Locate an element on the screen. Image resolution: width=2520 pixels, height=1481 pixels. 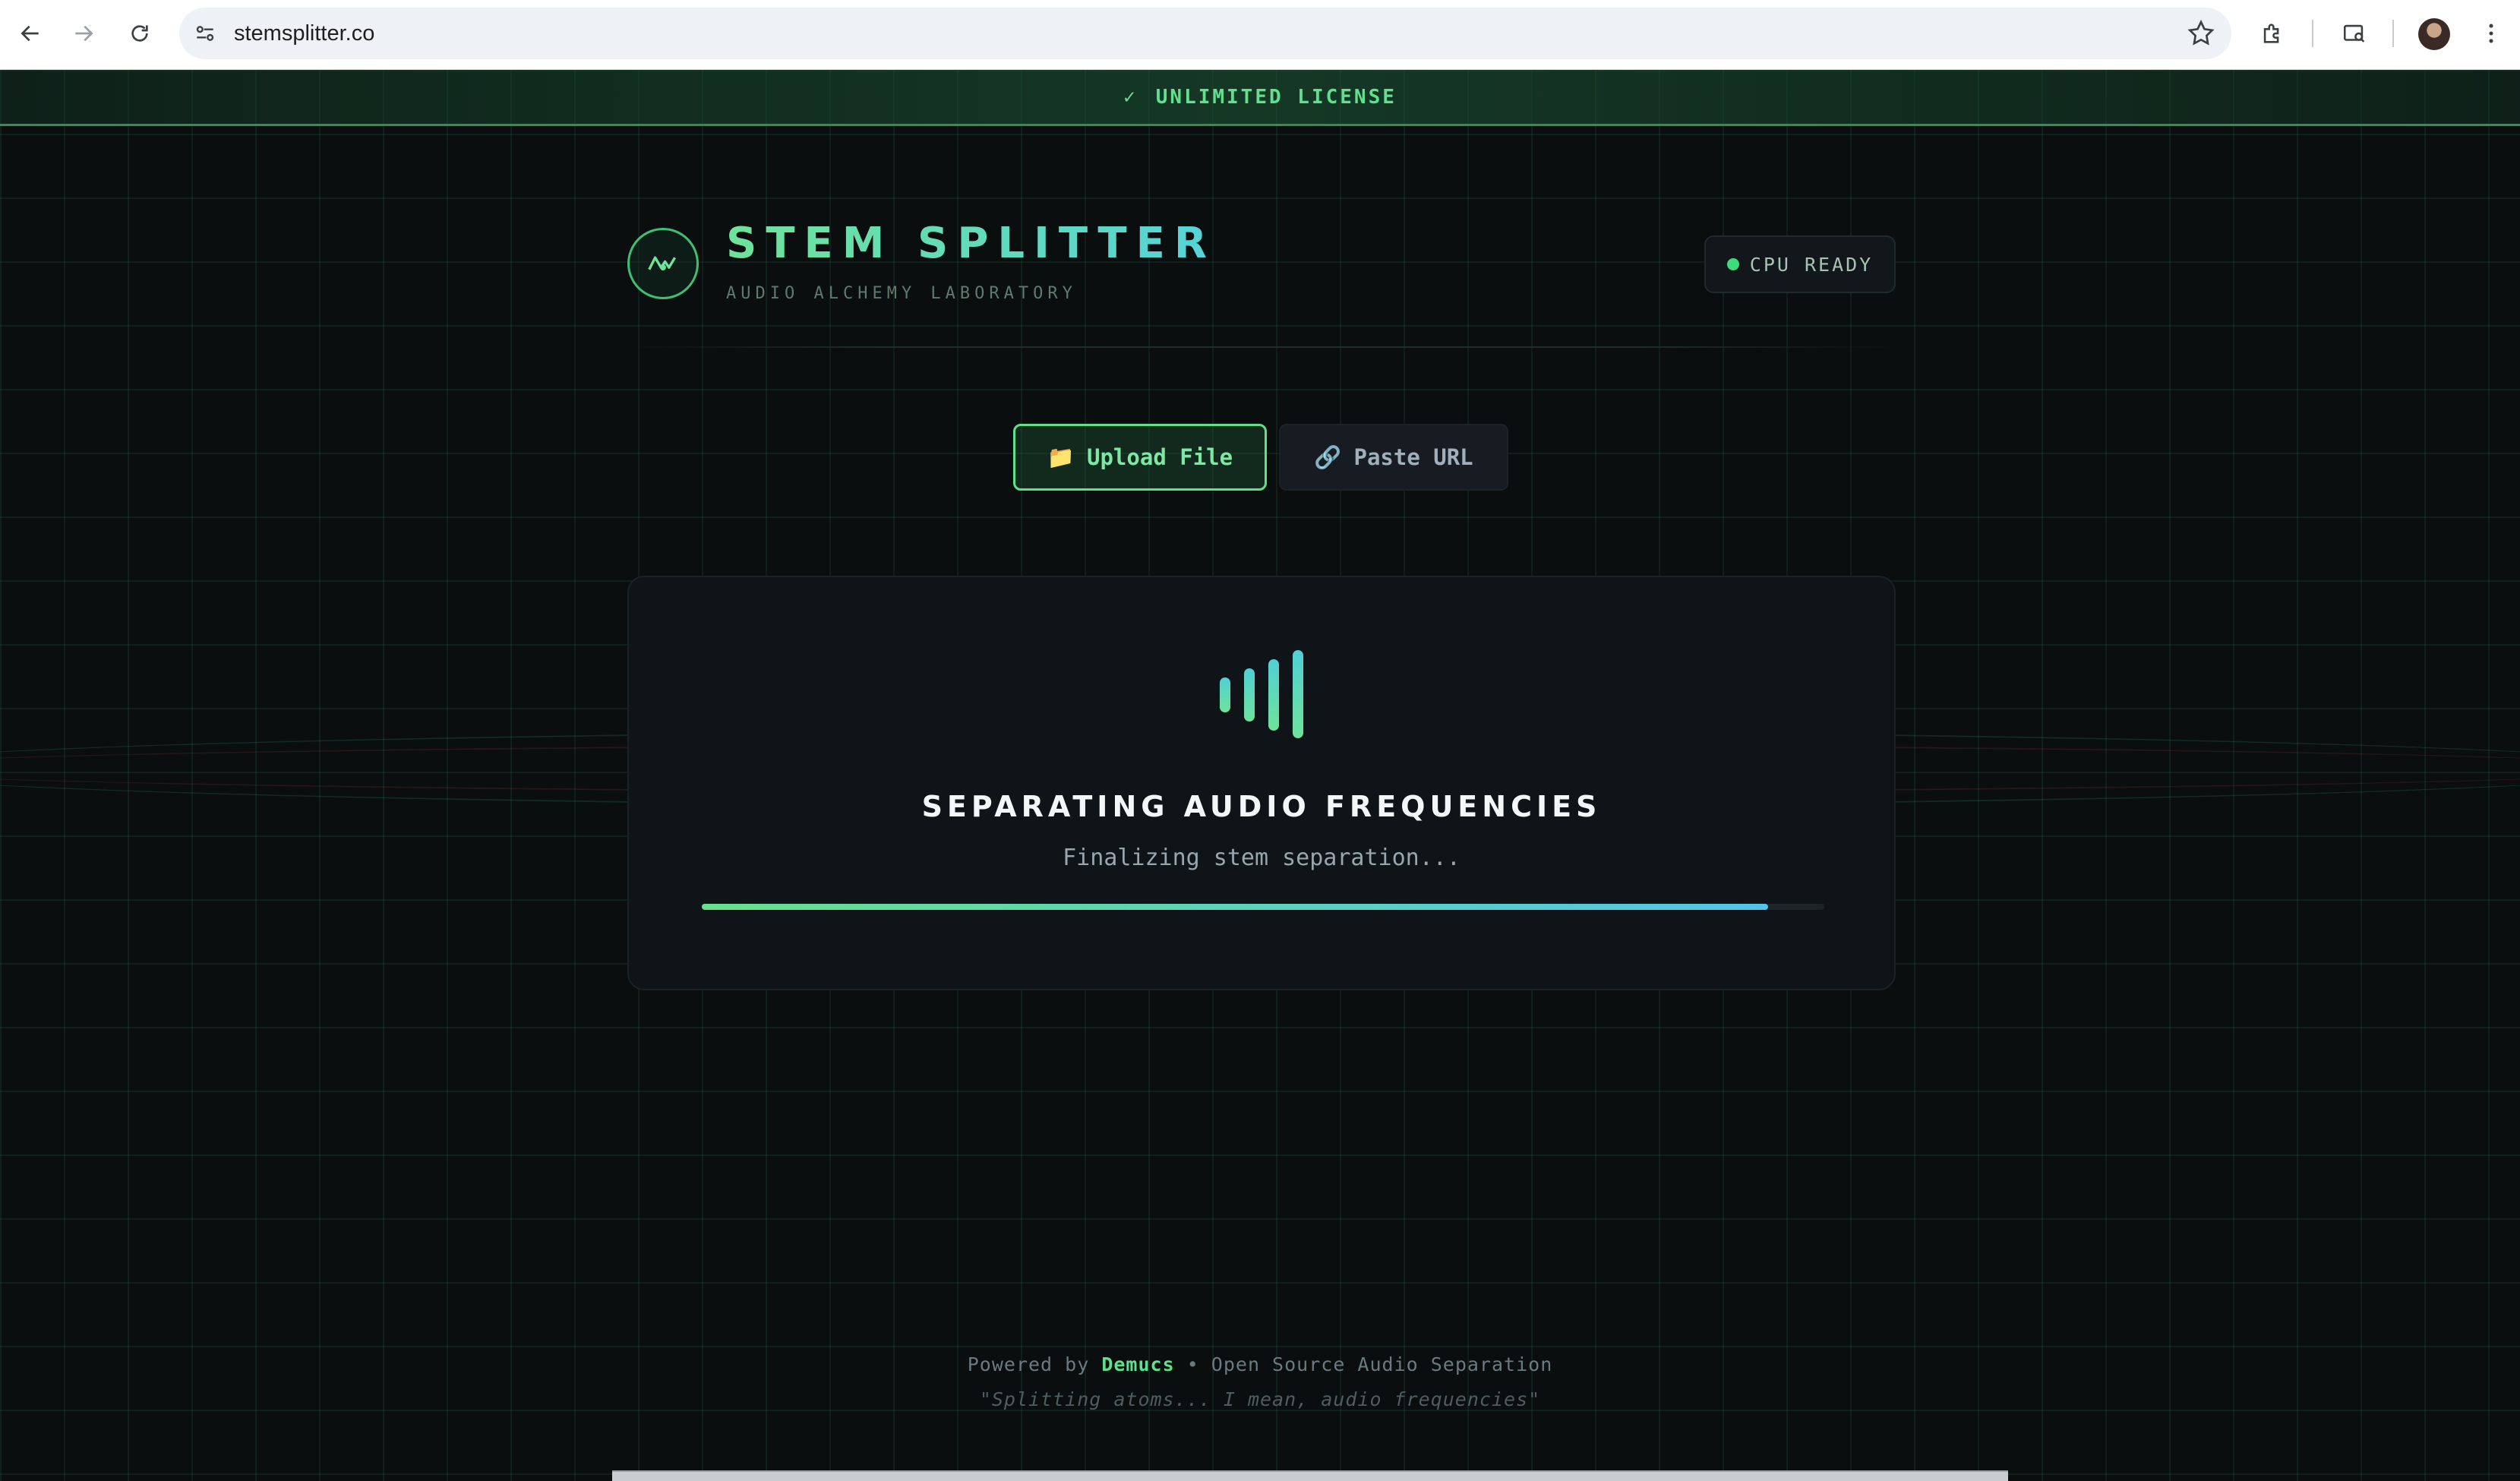
powered-suffix: • Open Source Audio Separation is located at coordinates (1369, 1364).